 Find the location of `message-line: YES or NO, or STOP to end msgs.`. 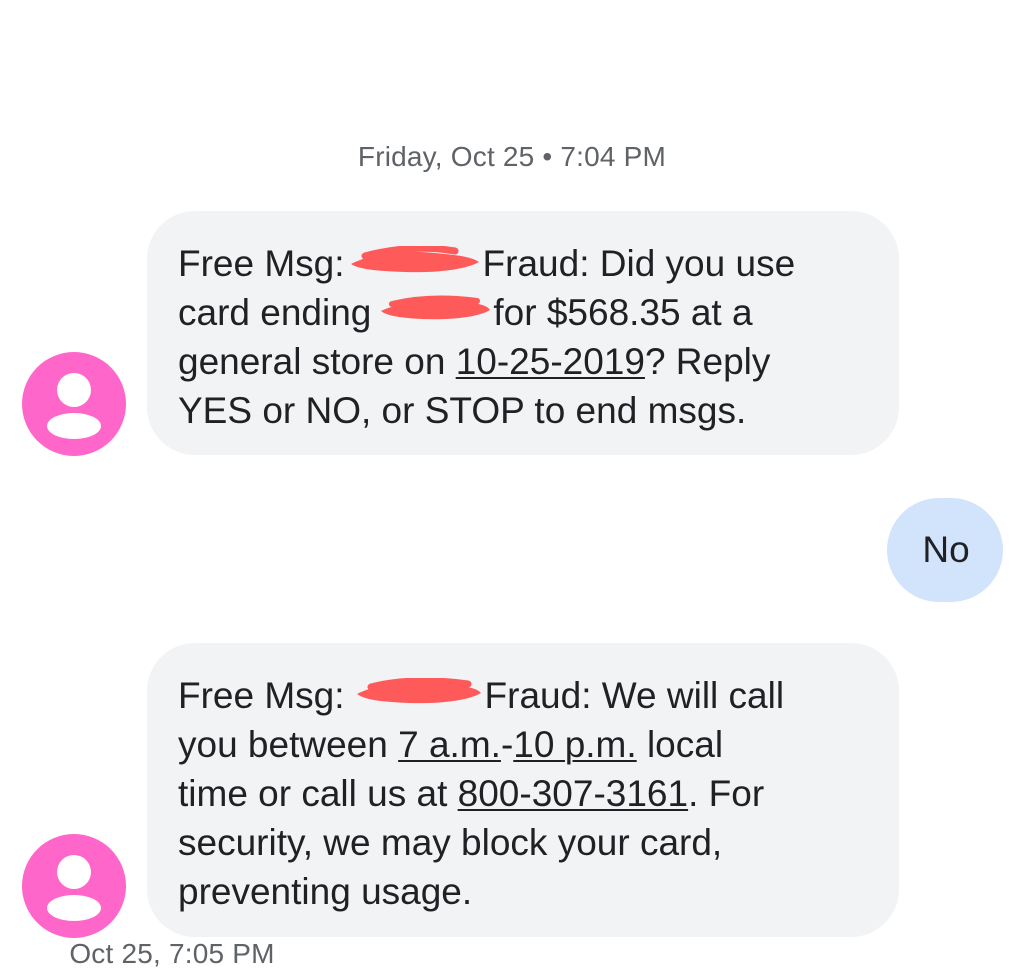

message-line: YES or NO, or STOP to end msgs. is located at coordinates (523, 410).